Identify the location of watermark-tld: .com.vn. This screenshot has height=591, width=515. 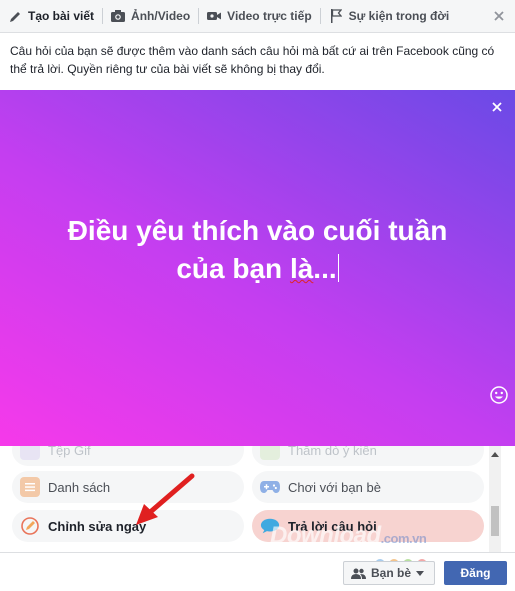
(403, 538).